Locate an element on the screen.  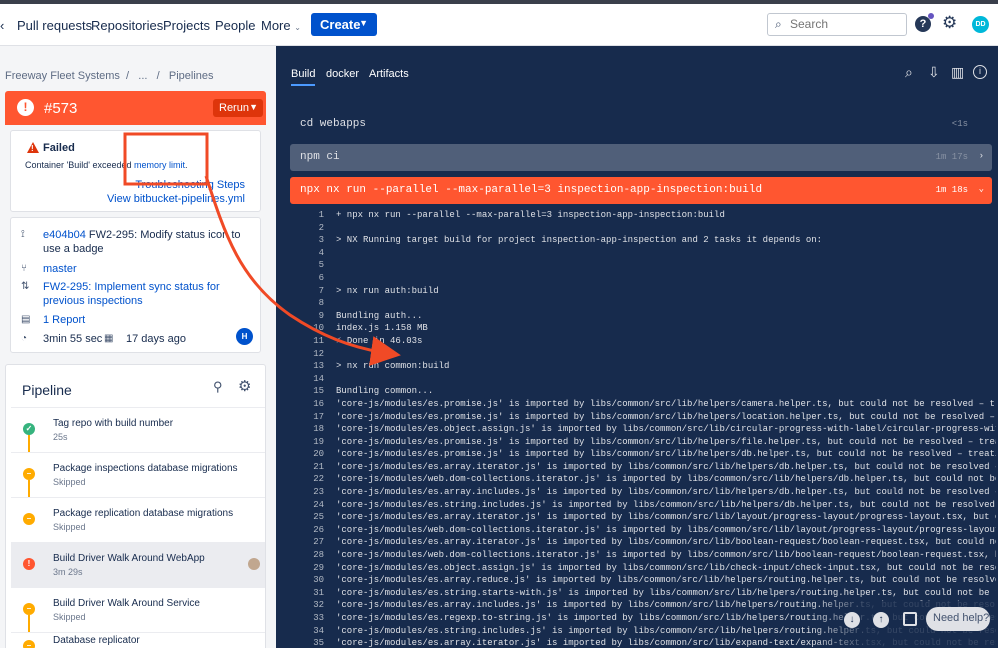
log-line: 5 is located at coordinates (643, 265).